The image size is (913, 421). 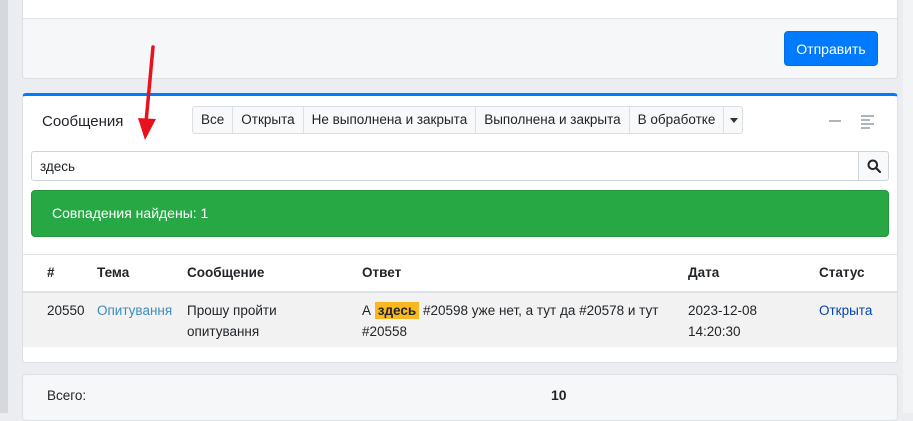 What do you see at coordinates (460, 397) in the screenshot?
I see `totals-card: Всего: 10` at bounding box center [460, 397].